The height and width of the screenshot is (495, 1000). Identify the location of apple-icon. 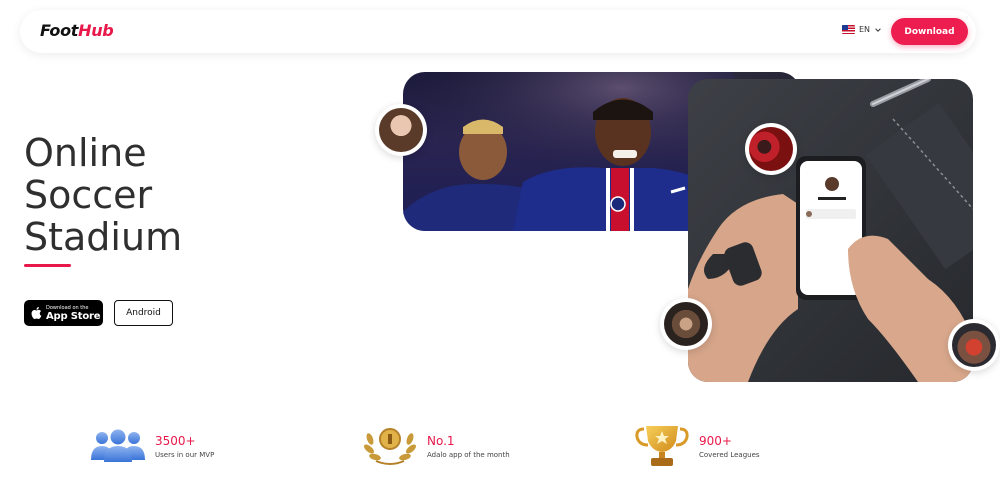
(36, 313).